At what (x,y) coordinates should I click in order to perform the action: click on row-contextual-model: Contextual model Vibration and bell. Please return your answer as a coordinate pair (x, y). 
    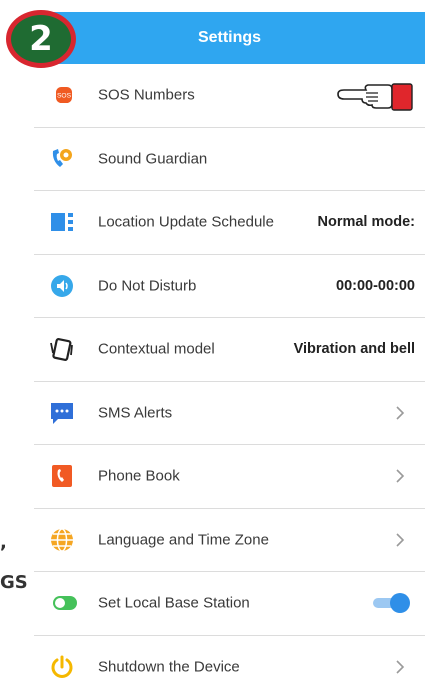
    Looking at the image, I should click on (229, 350).